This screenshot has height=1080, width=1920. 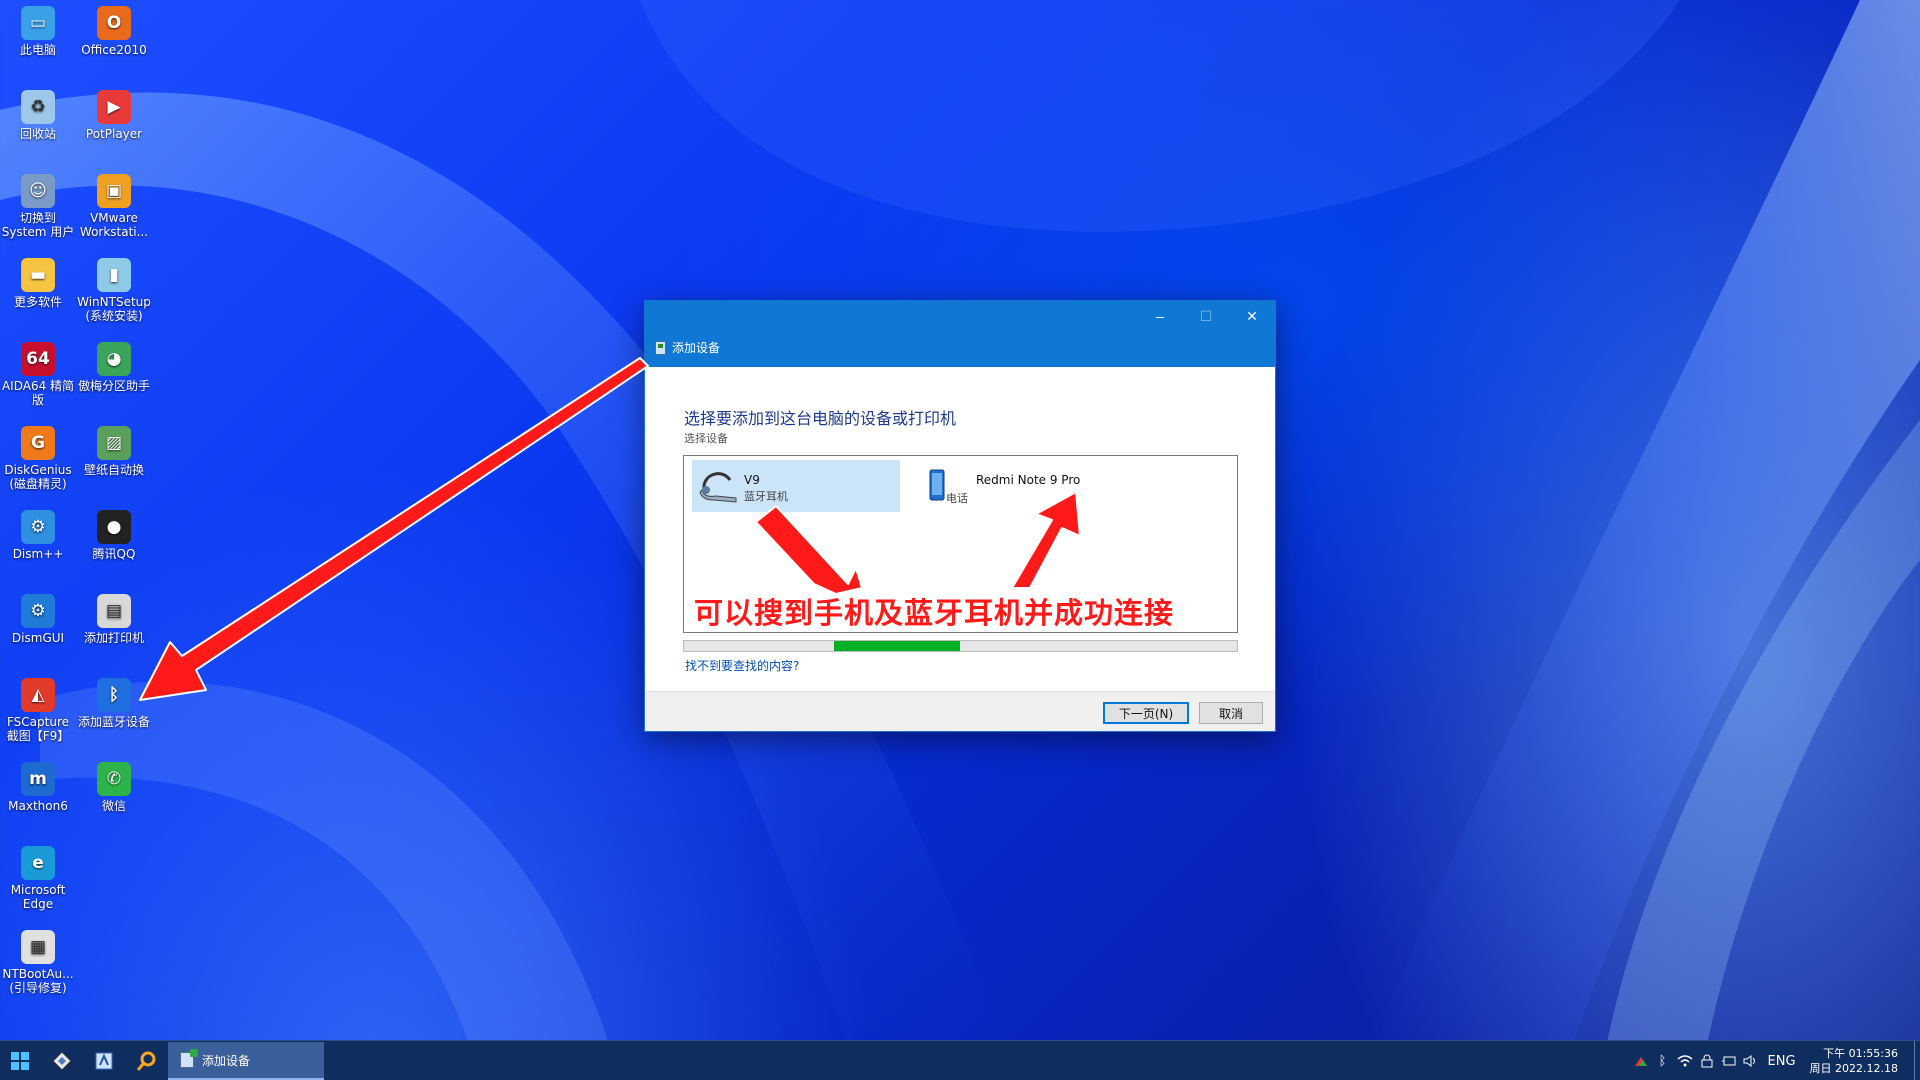 I want to click on desktop-icon-label: Microsoft Edge, so click(x=38, y=897).